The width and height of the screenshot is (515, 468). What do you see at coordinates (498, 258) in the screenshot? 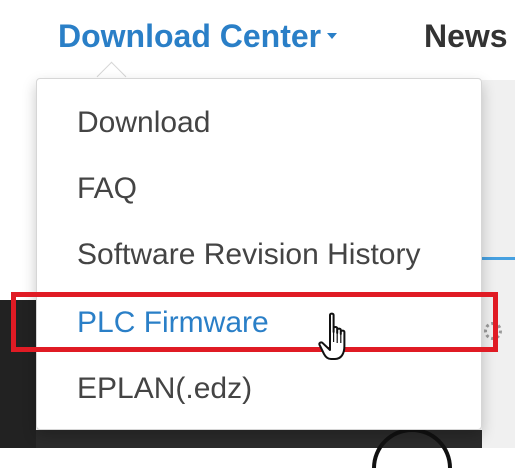
I see `background-accent-line` at bounding box center [498, 258].